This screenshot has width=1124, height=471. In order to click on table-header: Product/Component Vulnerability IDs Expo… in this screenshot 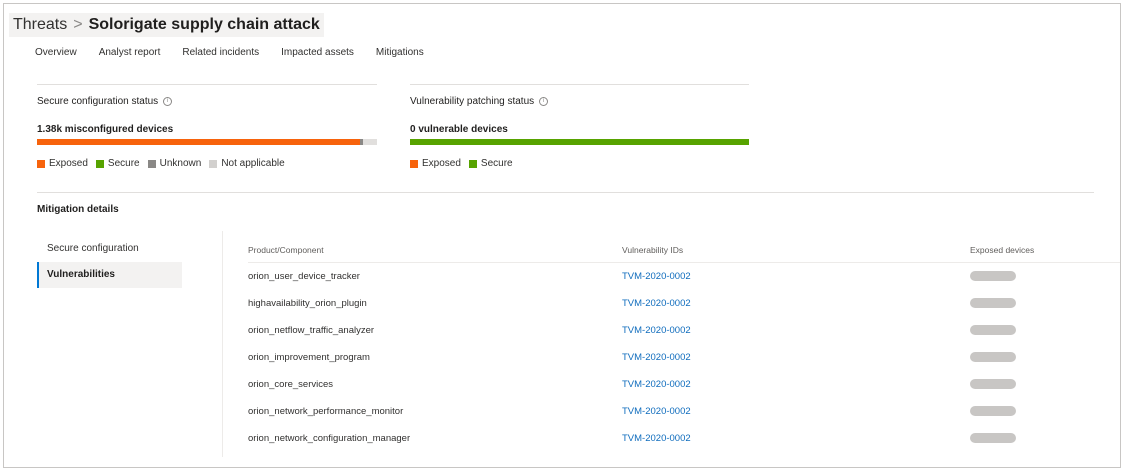, I will do `click(684, 249)`.